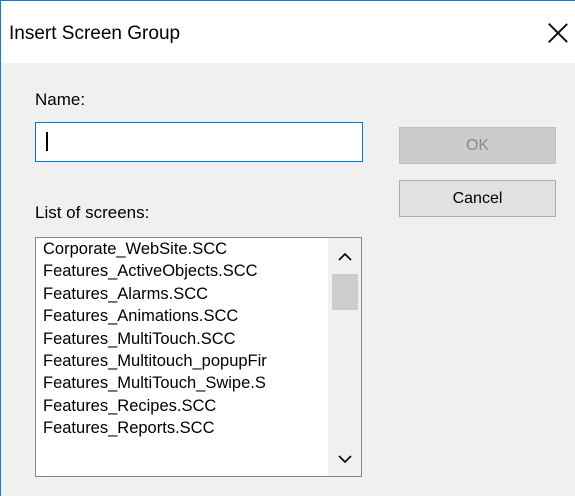  Describe the element at coordinates (182, 271) in the screenshot. I see `list-item: Features_ActiveObjects.SCC` at that location.